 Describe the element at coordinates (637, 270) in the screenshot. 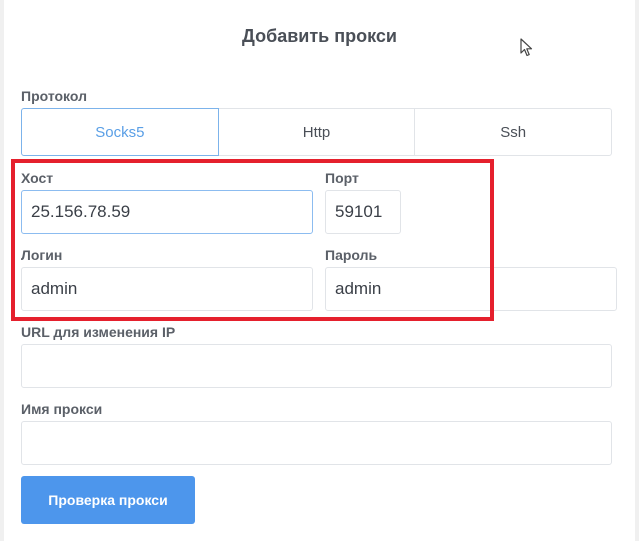

I see `window-edge-right` at that location.